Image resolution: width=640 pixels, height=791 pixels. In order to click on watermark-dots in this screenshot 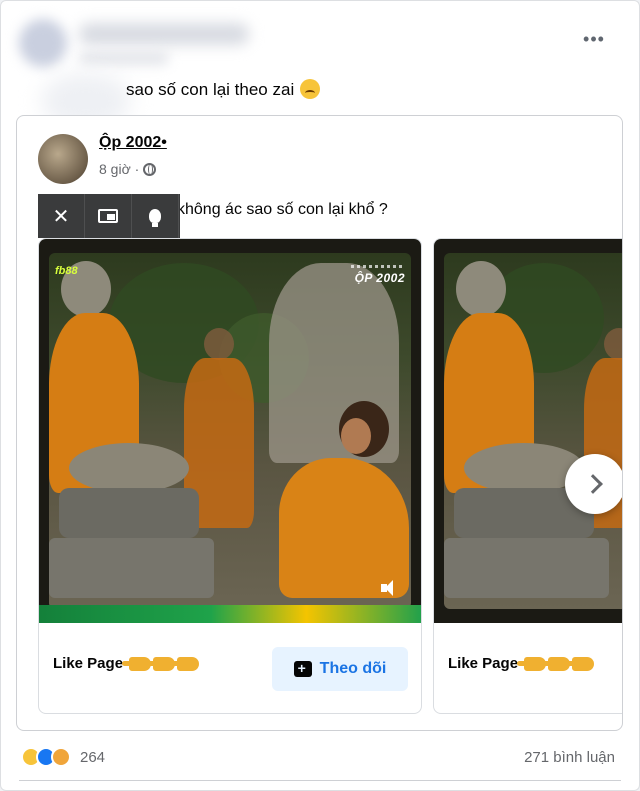, I will do `click(377, 266)`.